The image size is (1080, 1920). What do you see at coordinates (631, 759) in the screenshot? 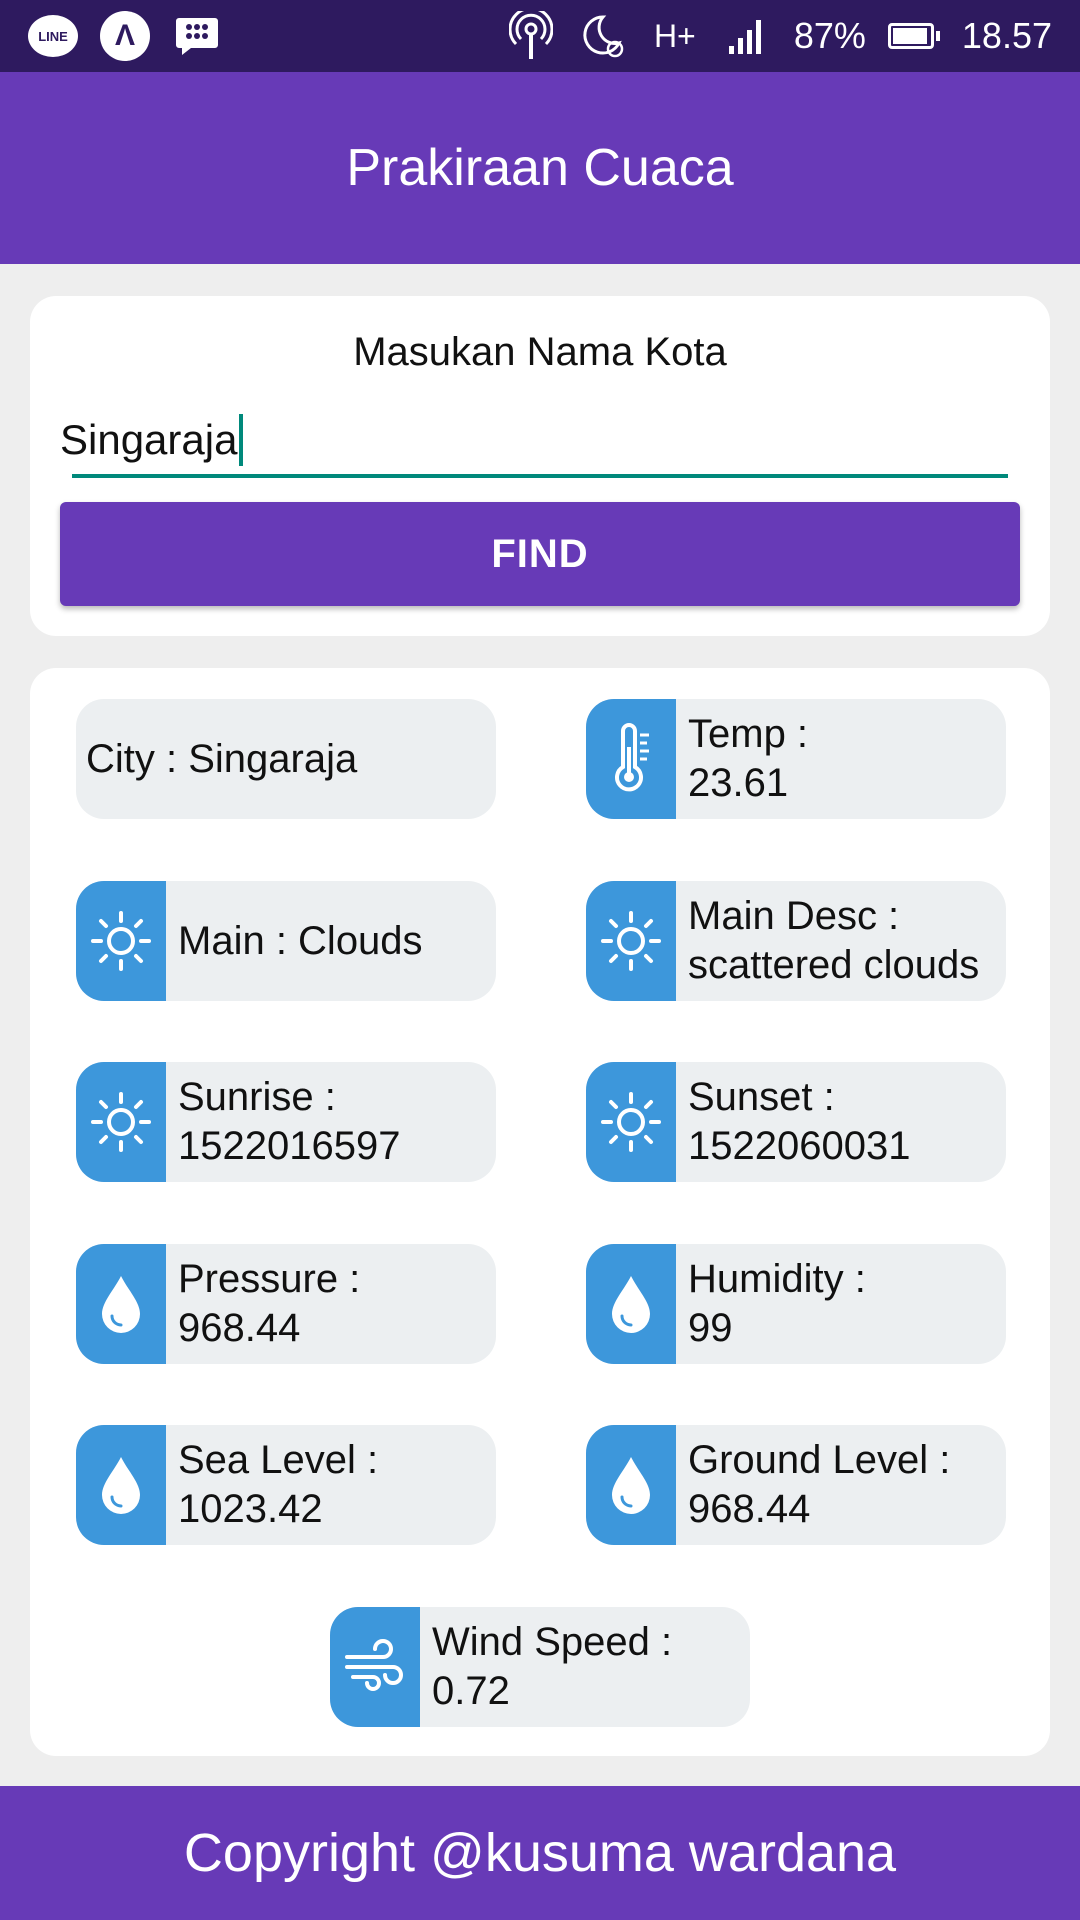
I see `thermometer-icon` at bounding box center [631, 759].